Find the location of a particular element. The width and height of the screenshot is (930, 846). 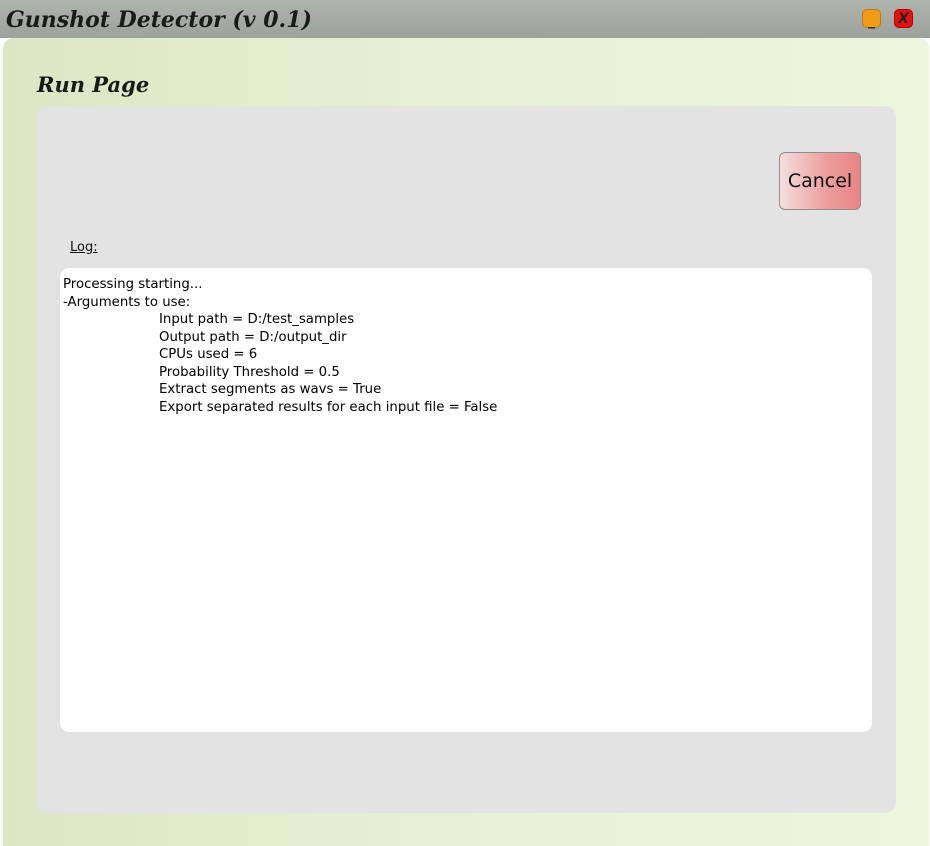

log-line: Output path = D:/output_dir is located at coordinates (253, 337).